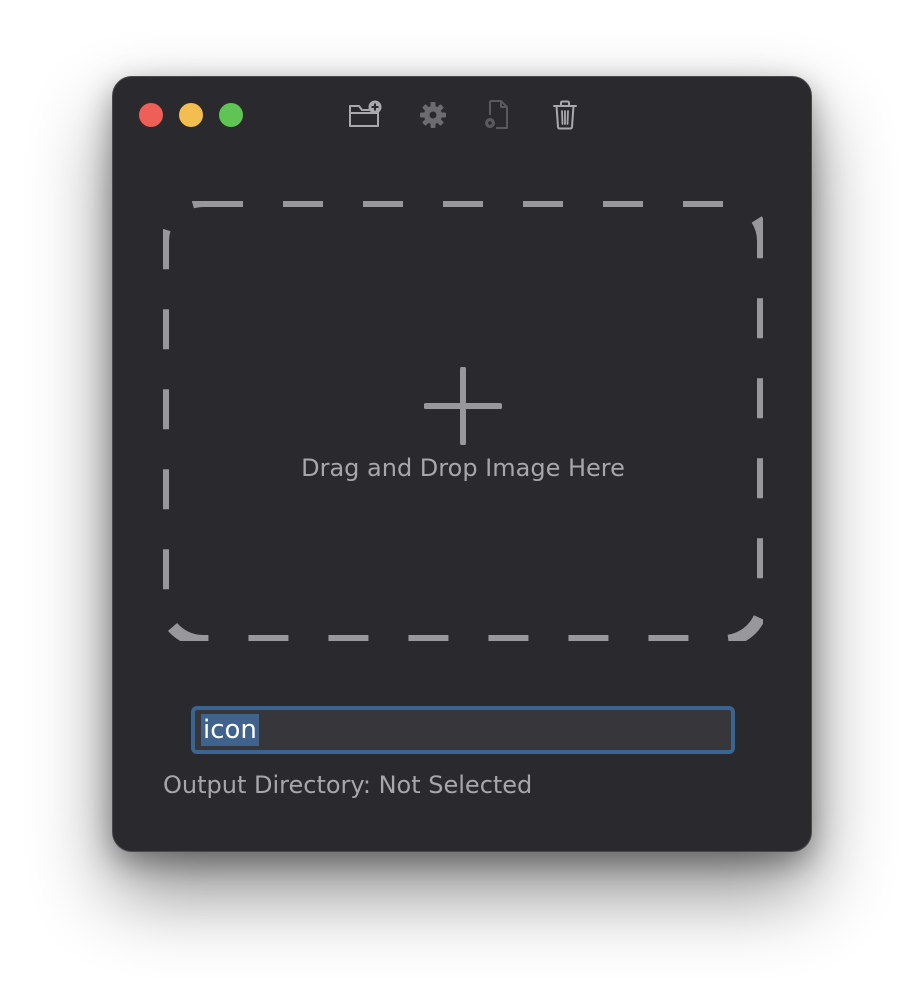  What do you see at coordinates (230, 730) in the screenshot?
I see `filename-selected-text: icon` at bounding box center [230, 730].